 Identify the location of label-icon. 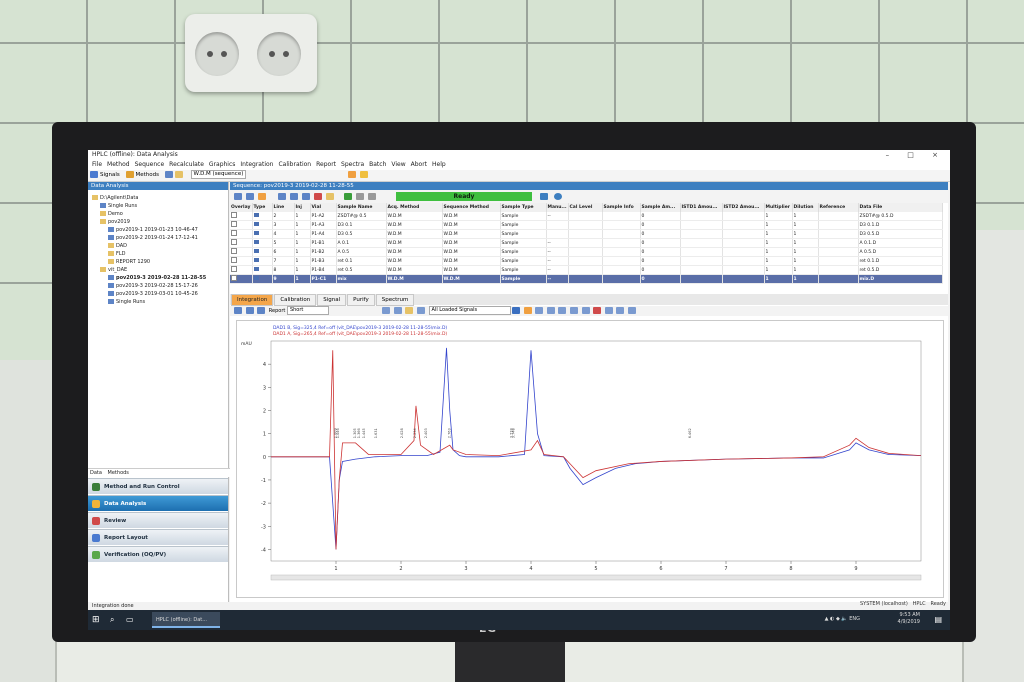
(632, 310).